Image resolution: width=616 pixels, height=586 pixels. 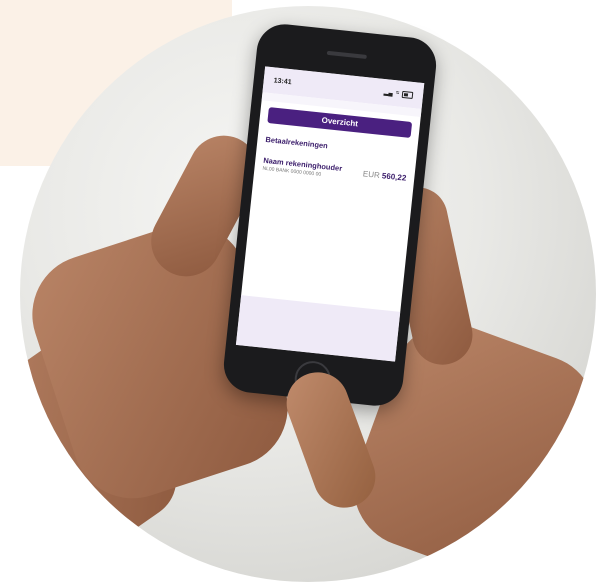 I want to click on balance-amount: 560,22, so click(x=394, y=177).